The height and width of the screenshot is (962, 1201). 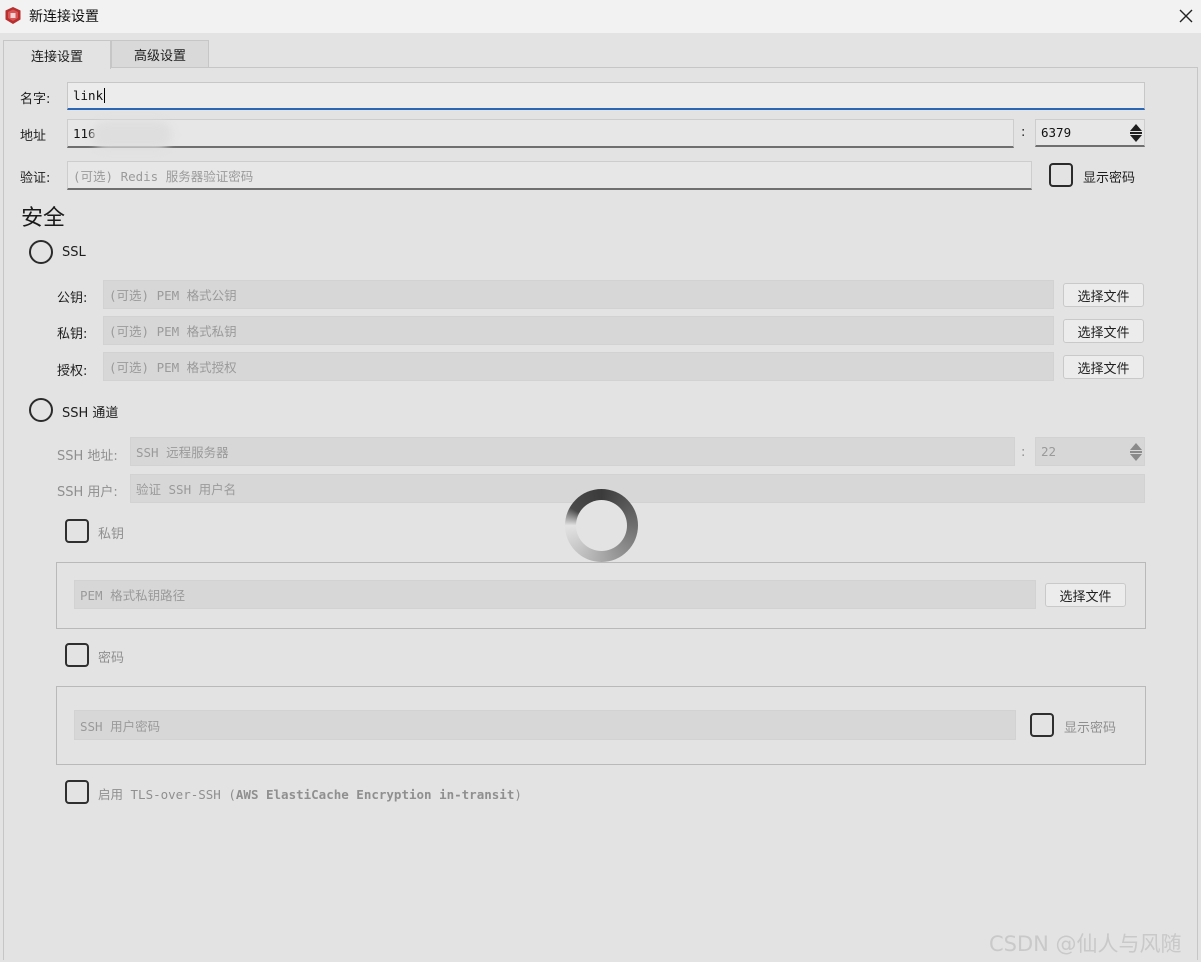 I want to click on ssh-show-password-checkbox, so click(x=1042, y=725).